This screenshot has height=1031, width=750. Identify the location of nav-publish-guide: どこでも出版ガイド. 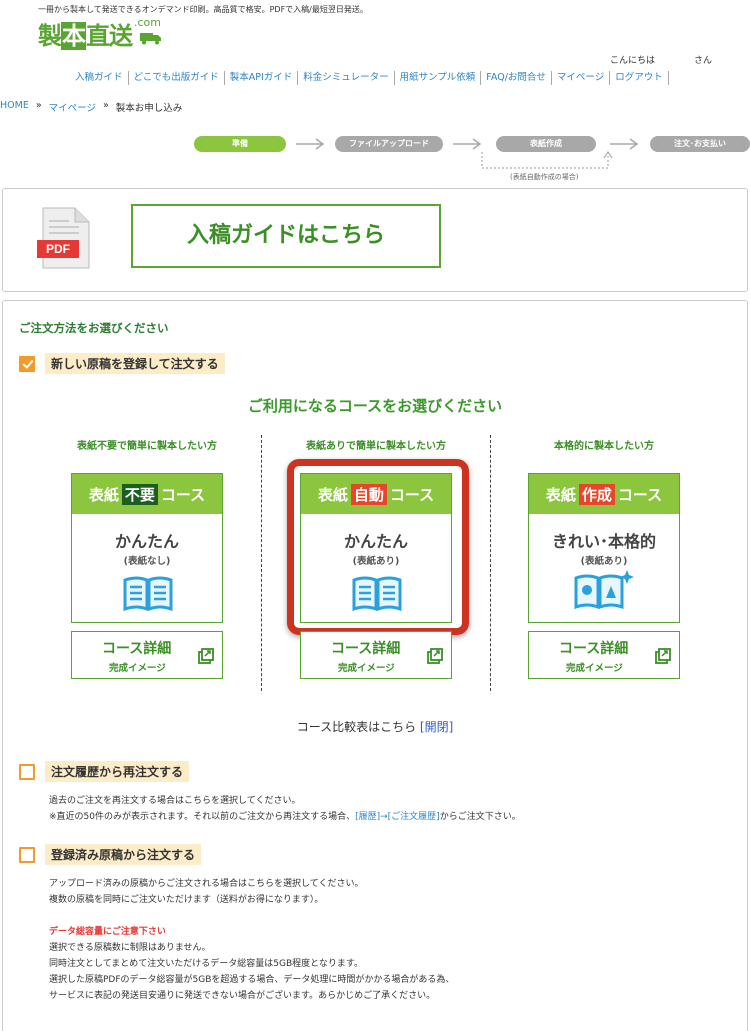
(175, 78).